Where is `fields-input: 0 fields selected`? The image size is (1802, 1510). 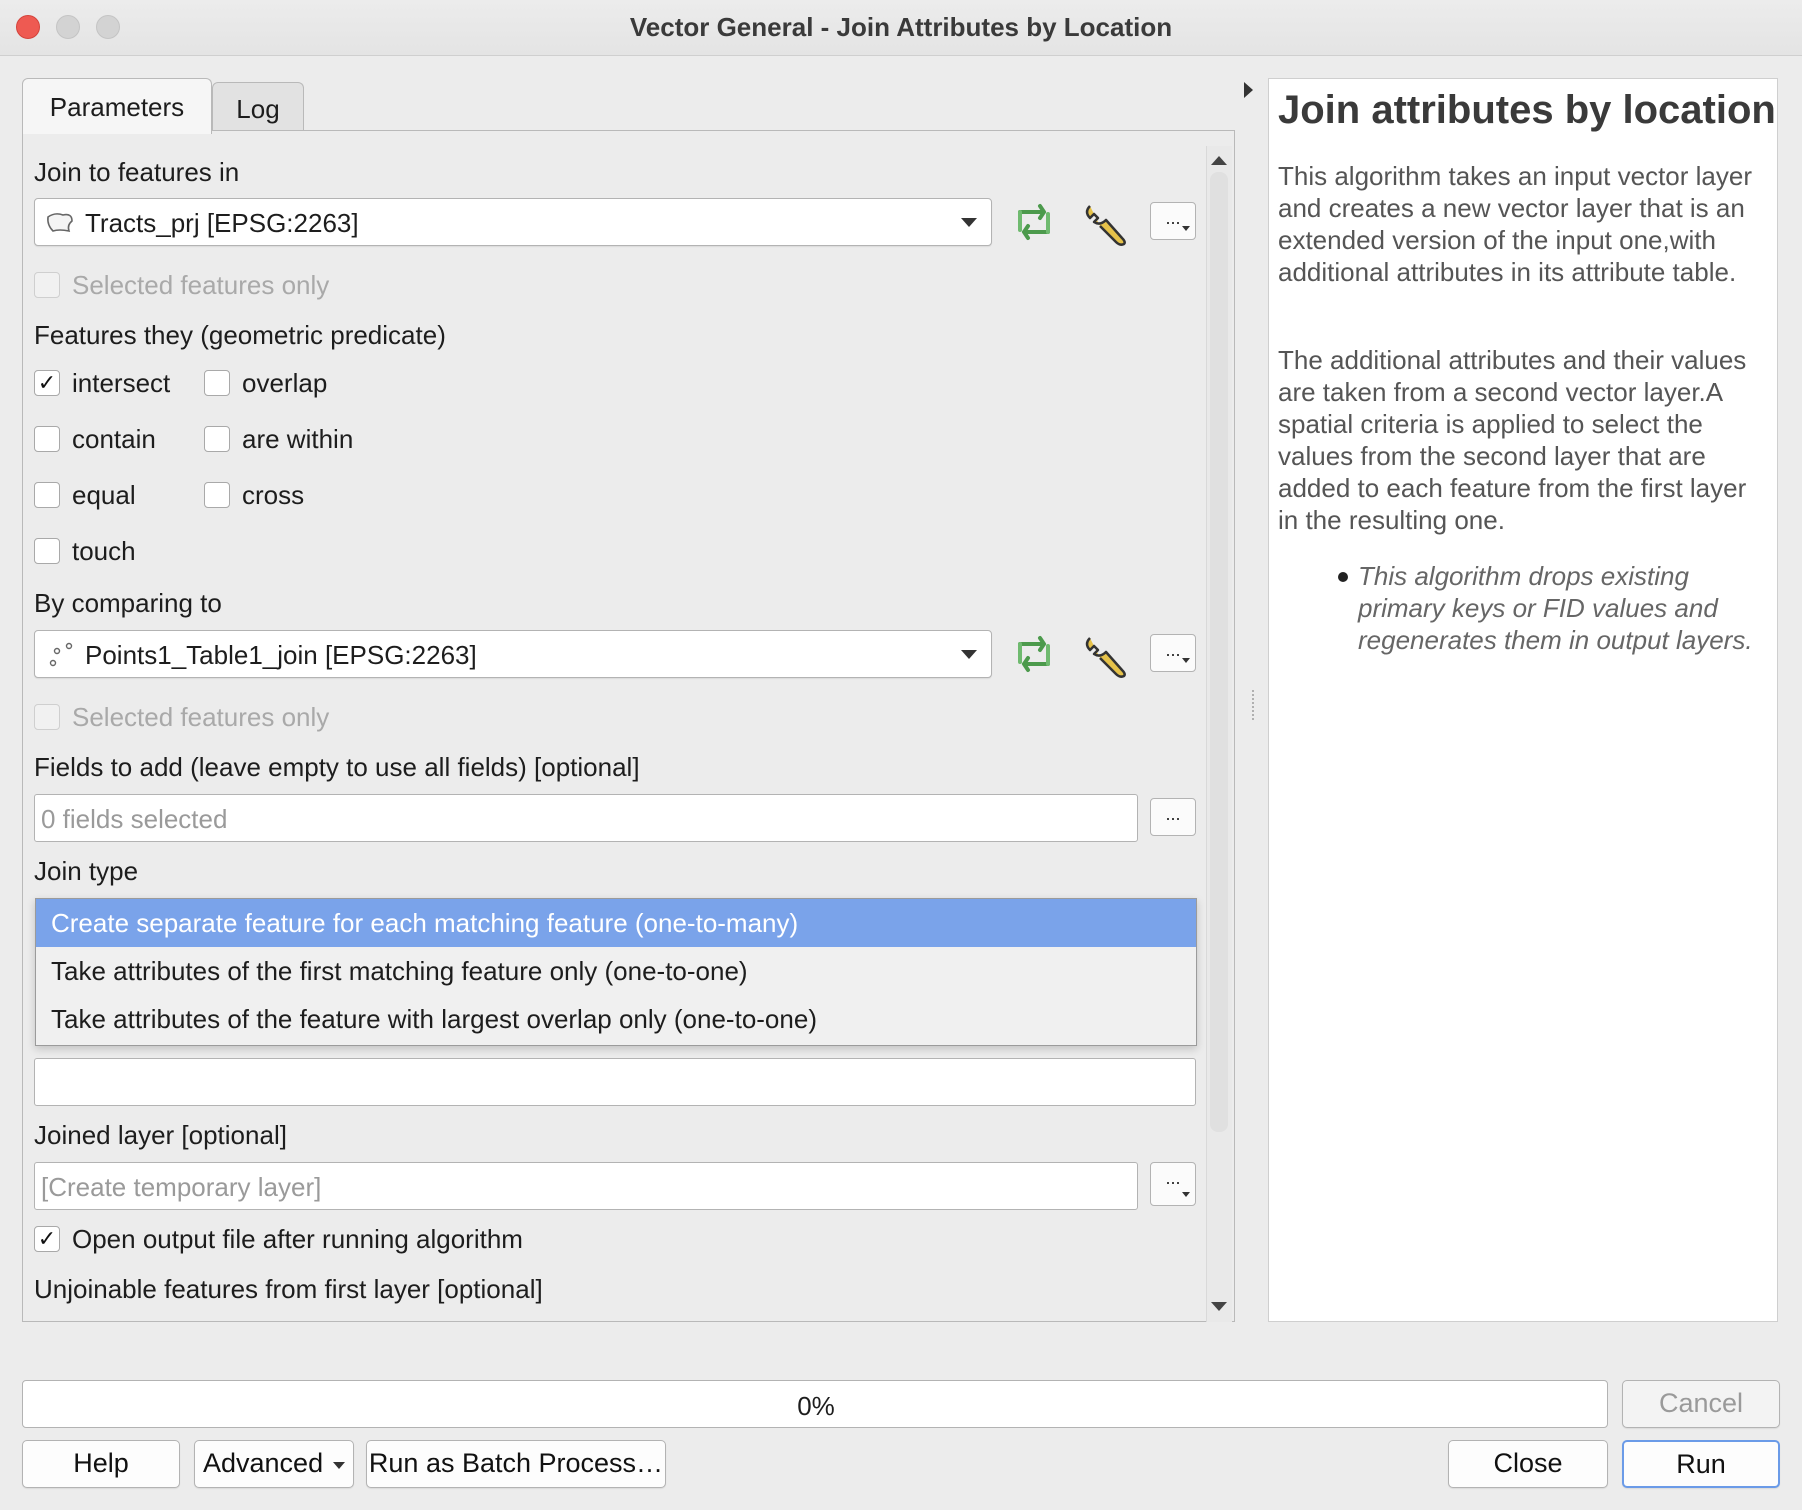
fields-input: 0 fields selected is located at coordinates (586, 818).